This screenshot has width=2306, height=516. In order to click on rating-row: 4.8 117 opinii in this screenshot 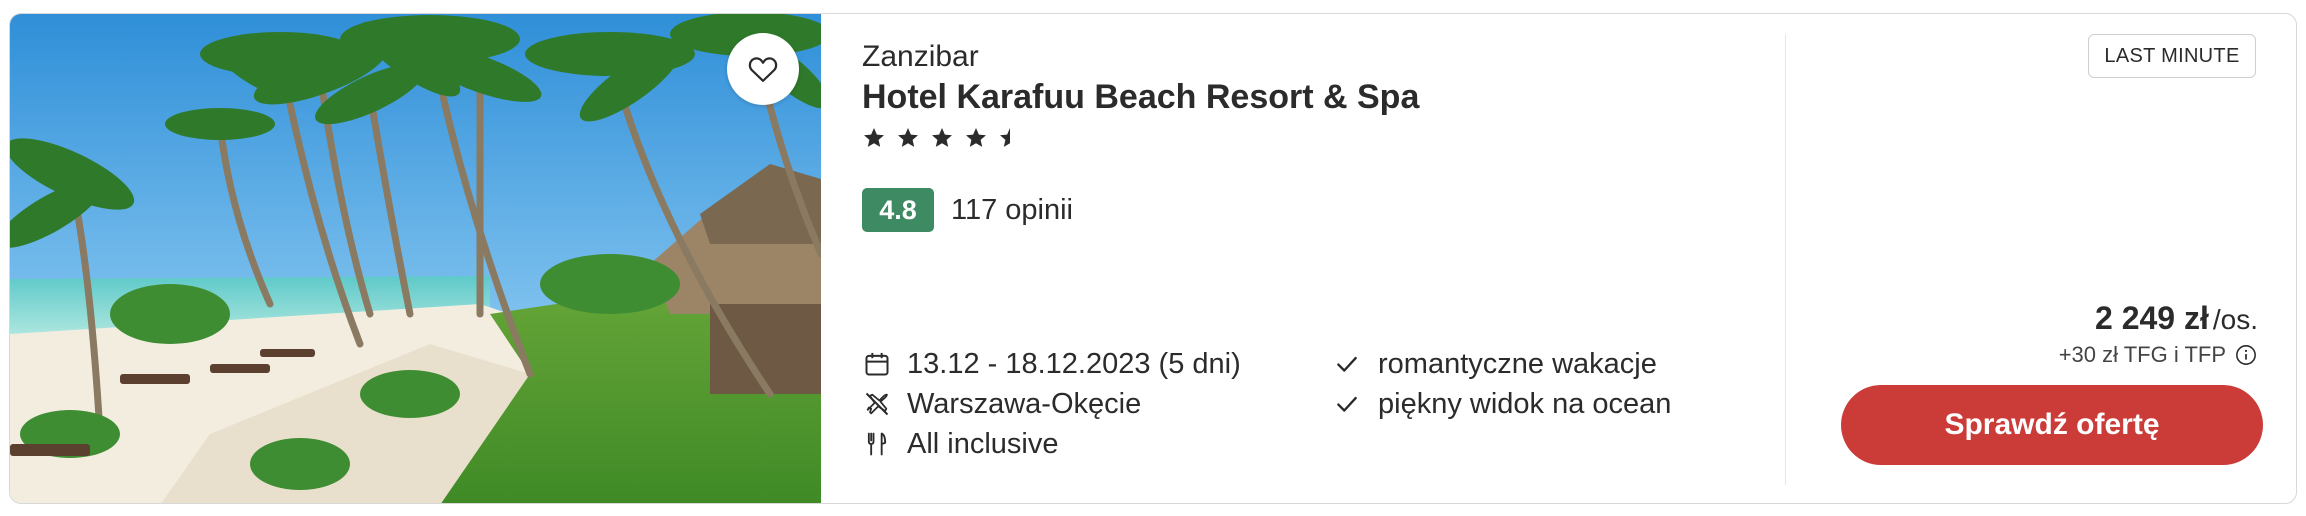, I will do `click(967, 210)`.